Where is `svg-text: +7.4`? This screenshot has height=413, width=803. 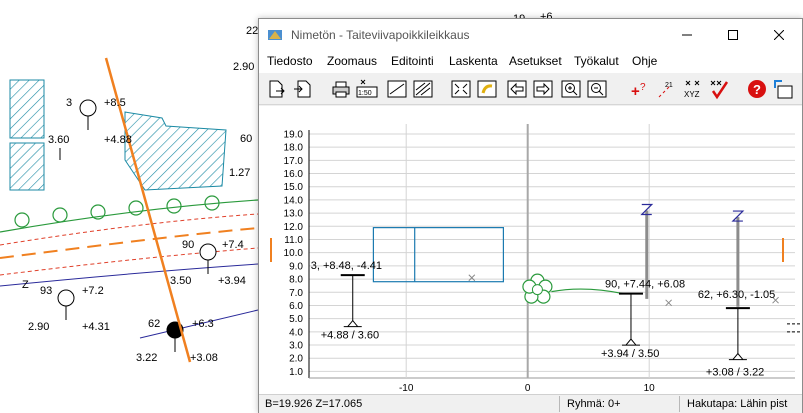
svg-text: +7.4 is located at coordinates (233, 245).